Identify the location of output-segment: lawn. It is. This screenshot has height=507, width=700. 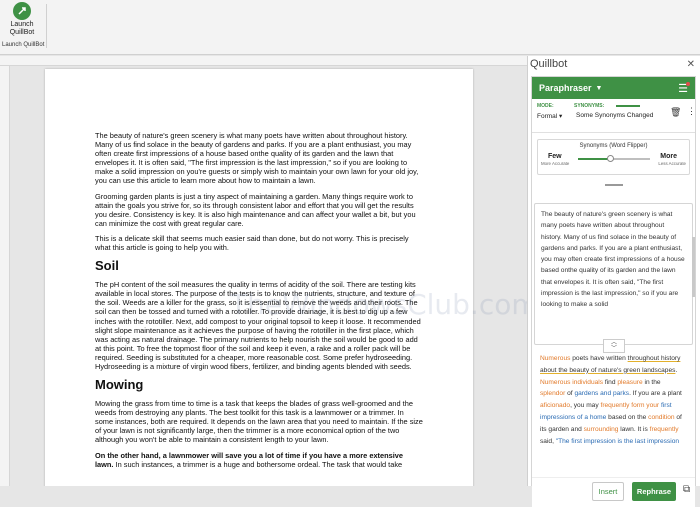
(634, 429).